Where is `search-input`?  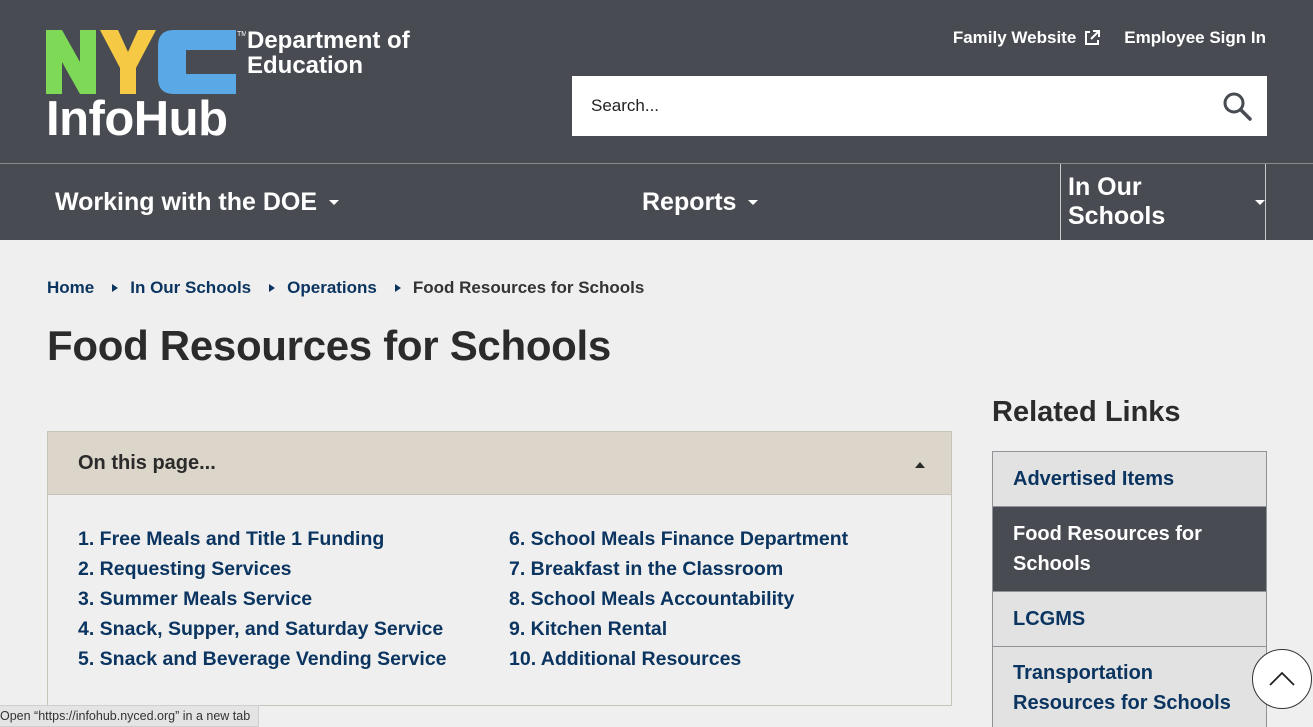 search-input is located at coordinates (882, 106).